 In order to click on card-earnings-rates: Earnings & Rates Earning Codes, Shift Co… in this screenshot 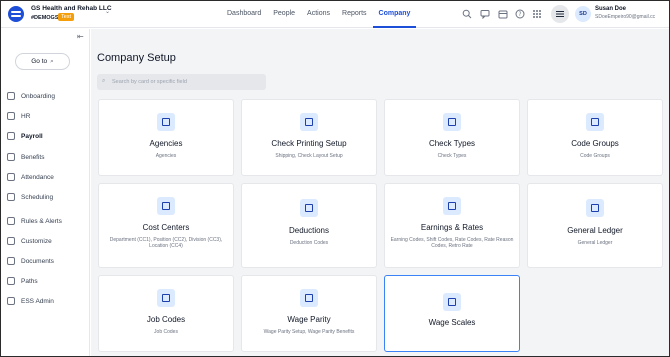, I will do `click(452, 225)`.